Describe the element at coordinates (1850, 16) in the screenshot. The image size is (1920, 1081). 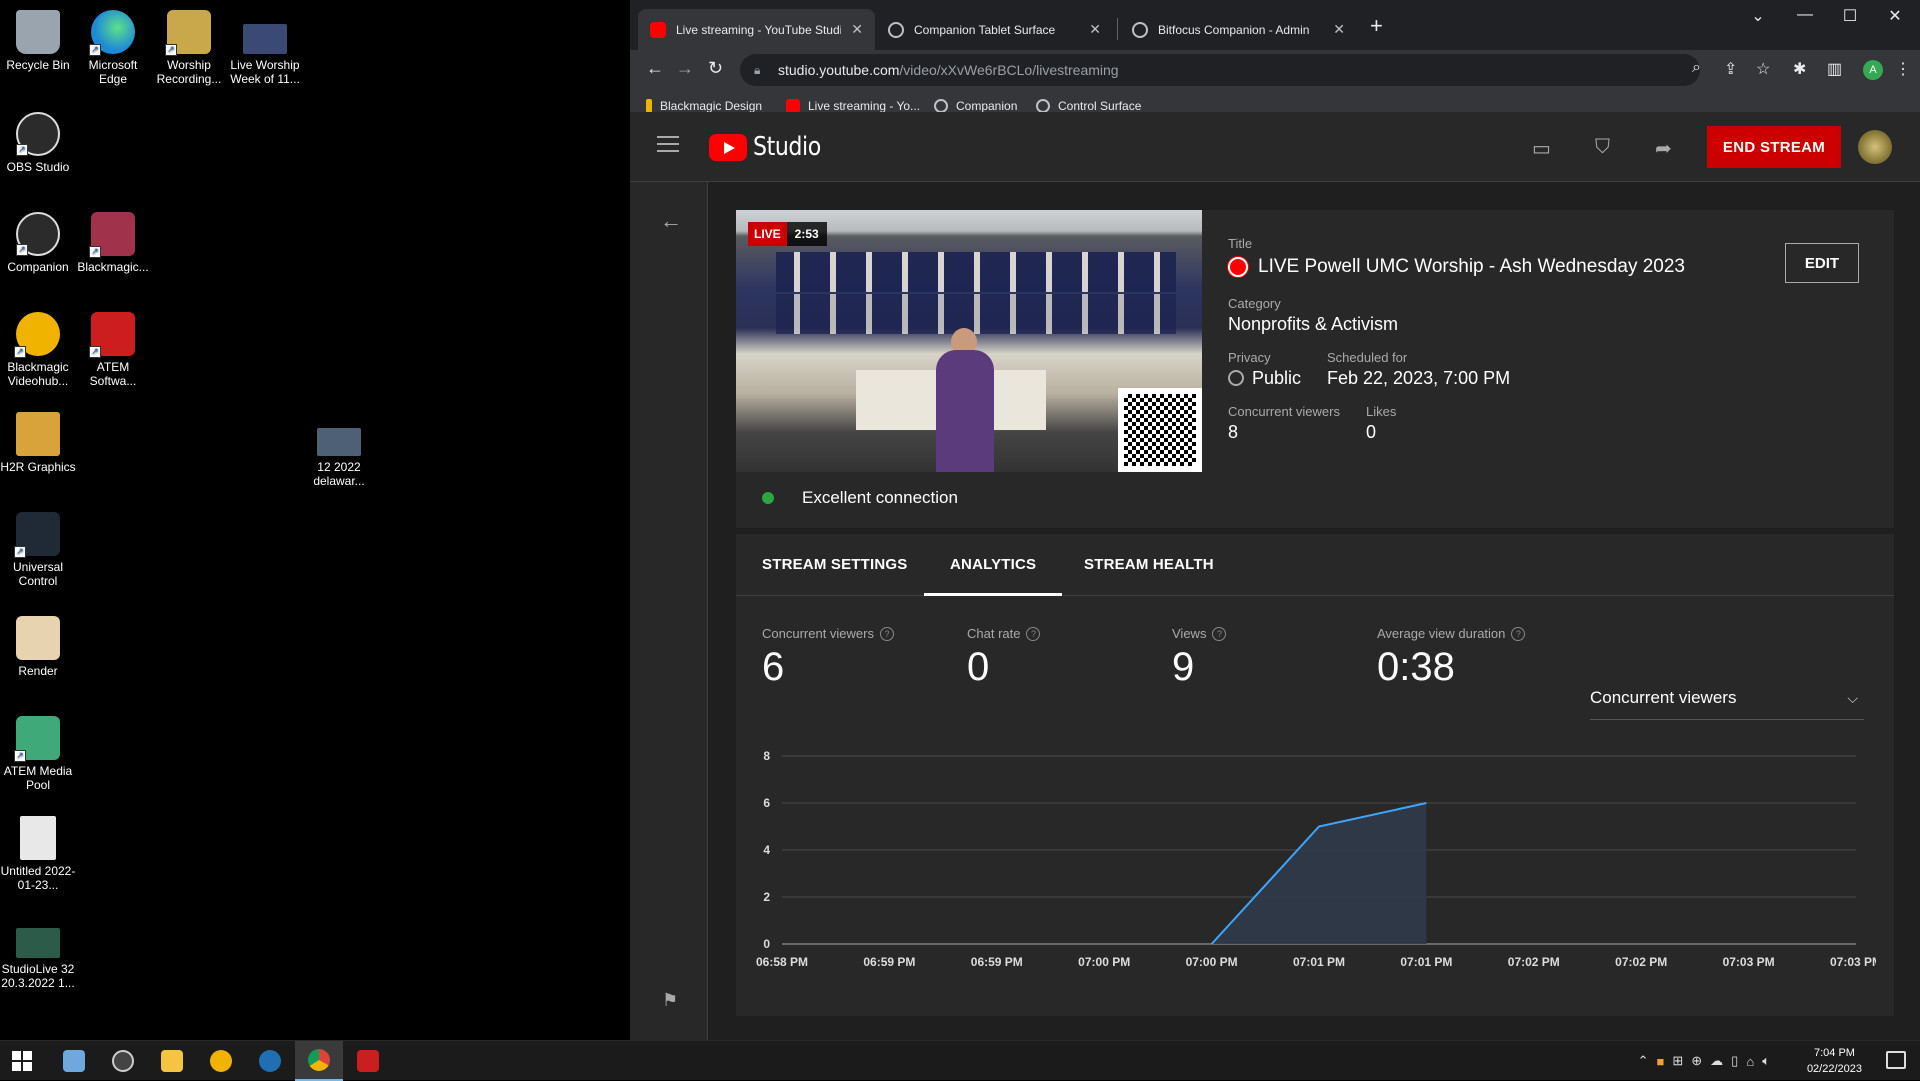
I see `maximize-button: ☐` at that location.